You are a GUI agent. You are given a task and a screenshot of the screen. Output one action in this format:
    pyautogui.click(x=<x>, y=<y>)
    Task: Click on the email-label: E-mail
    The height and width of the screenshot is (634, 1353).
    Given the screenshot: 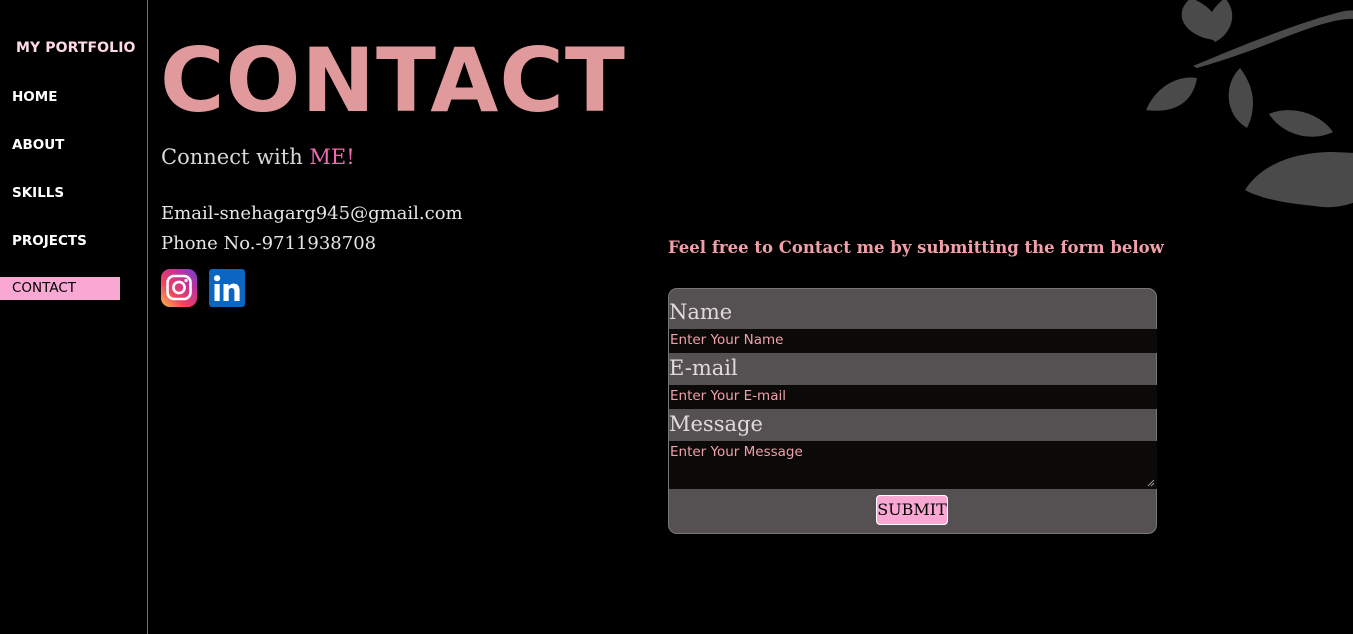 What is the action you would take?
    pyautogui.click(x=703, y=368)
    